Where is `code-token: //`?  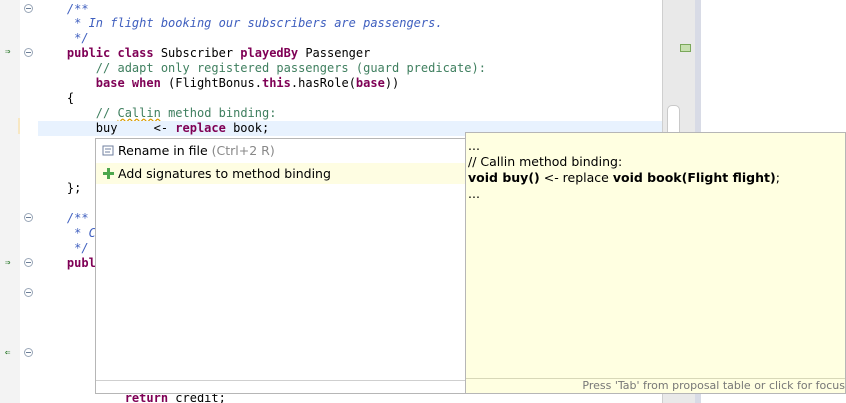
code-token: // is located at coordinates (78, 113).